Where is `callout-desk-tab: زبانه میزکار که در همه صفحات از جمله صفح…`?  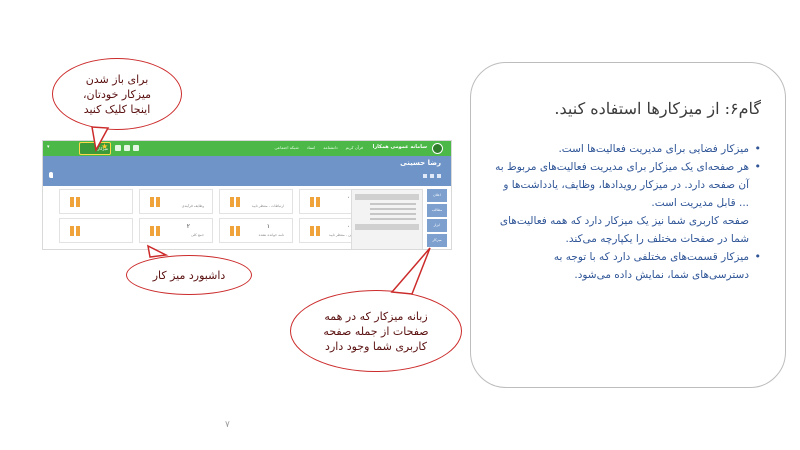 callout-desk-tab: زبانه میزکار که در همه صفحات از جمله صفح… is located at coordinates (376, 331).